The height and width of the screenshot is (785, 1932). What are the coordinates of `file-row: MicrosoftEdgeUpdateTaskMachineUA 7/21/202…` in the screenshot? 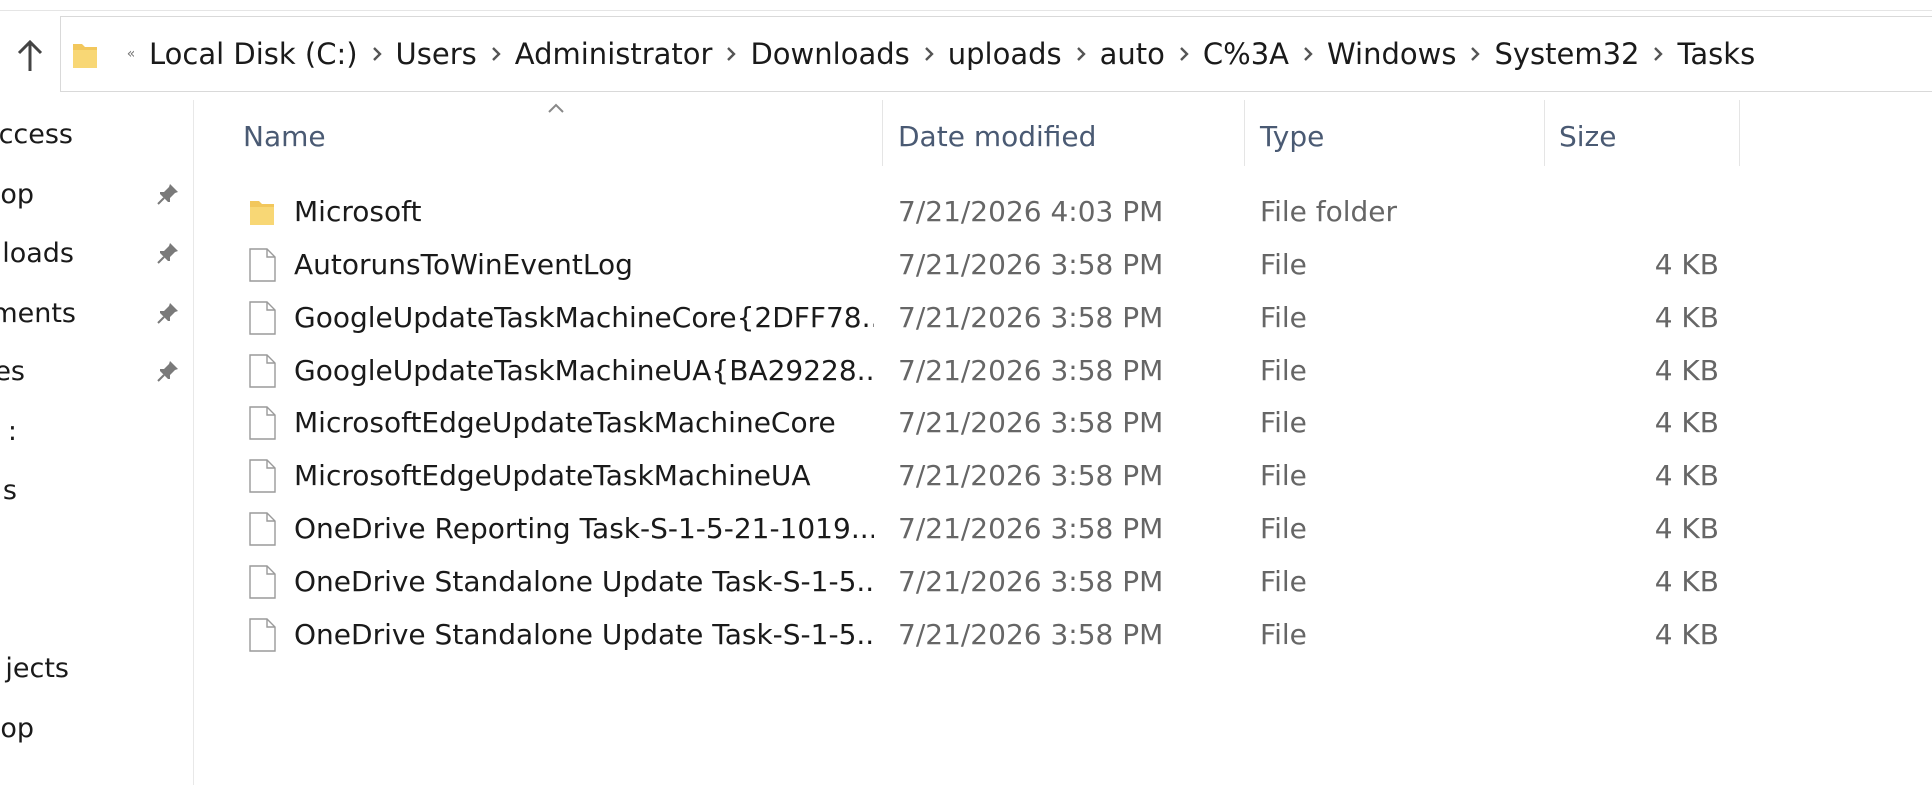 It's located at (964, 475).